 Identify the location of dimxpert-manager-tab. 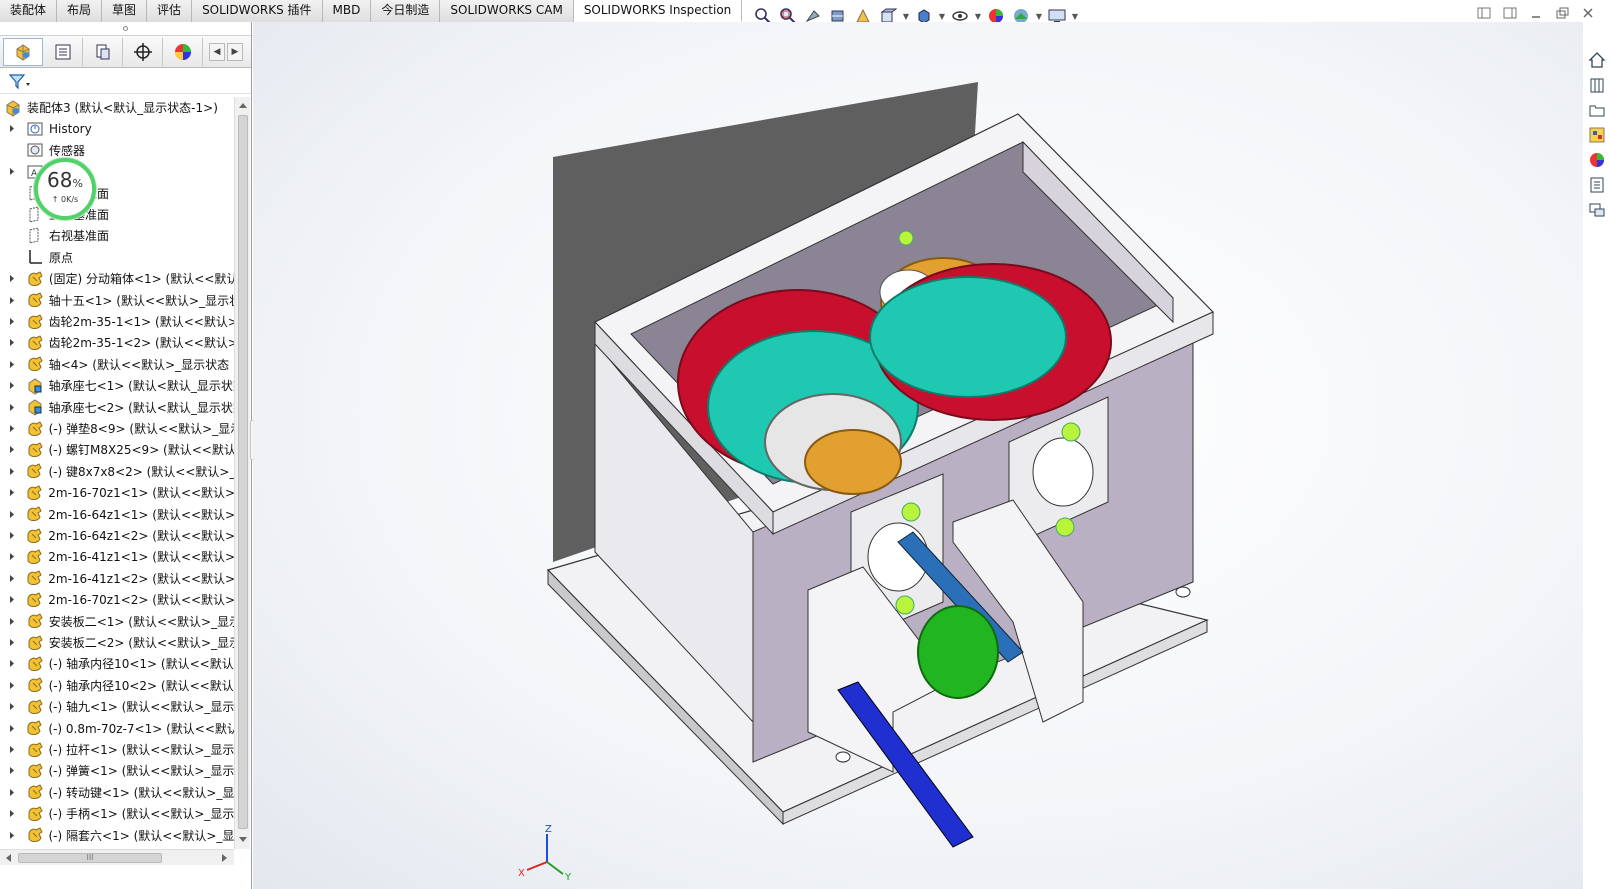
(143, 51).